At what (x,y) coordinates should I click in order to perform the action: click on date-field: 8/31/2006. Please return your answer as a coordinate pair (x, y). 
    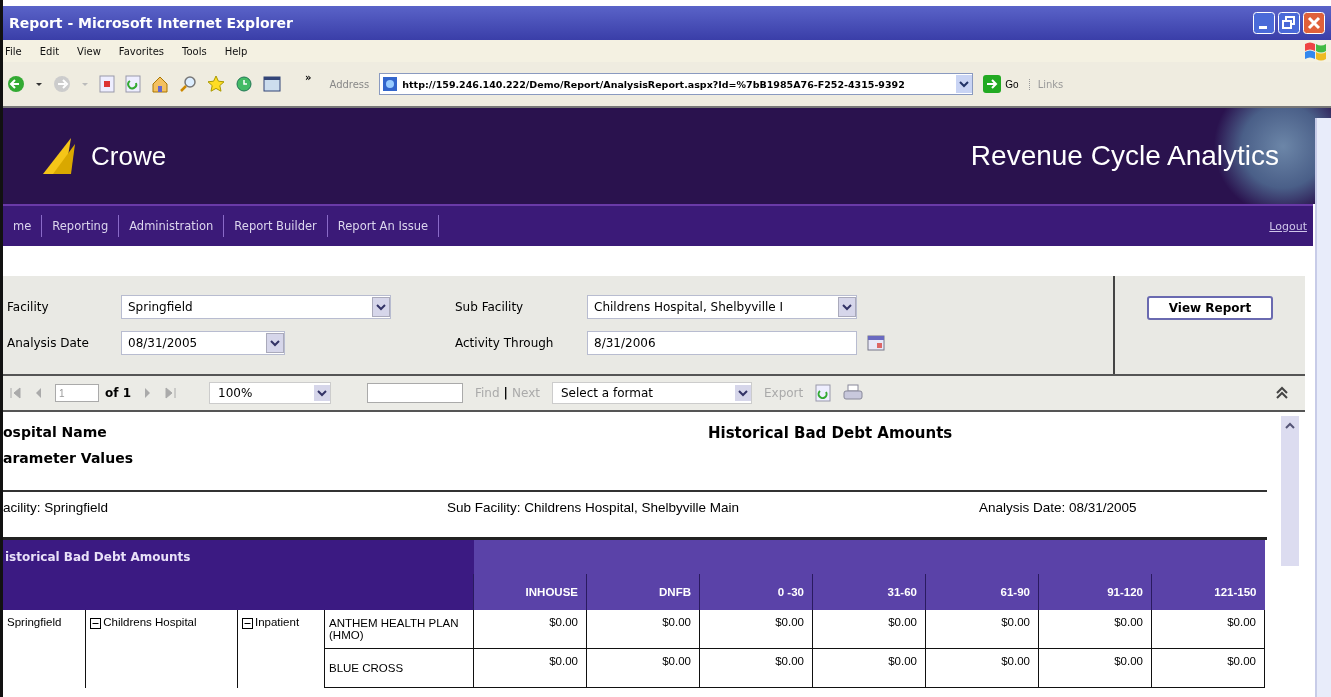
    Looking at the image, I should click on (722, 343).